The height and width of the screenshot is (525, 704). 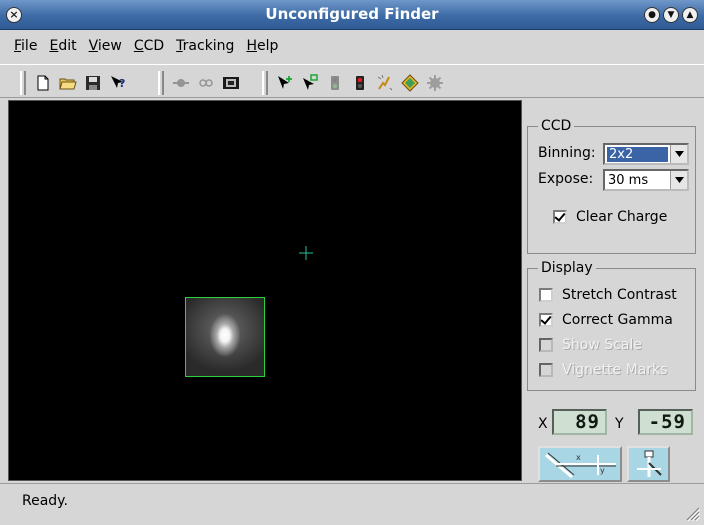 What do you see at coordinates (619, 295) in the screenshot?
I see `stretch-contrast-label: Stretch Contrast` at bounding box center [619, 295].